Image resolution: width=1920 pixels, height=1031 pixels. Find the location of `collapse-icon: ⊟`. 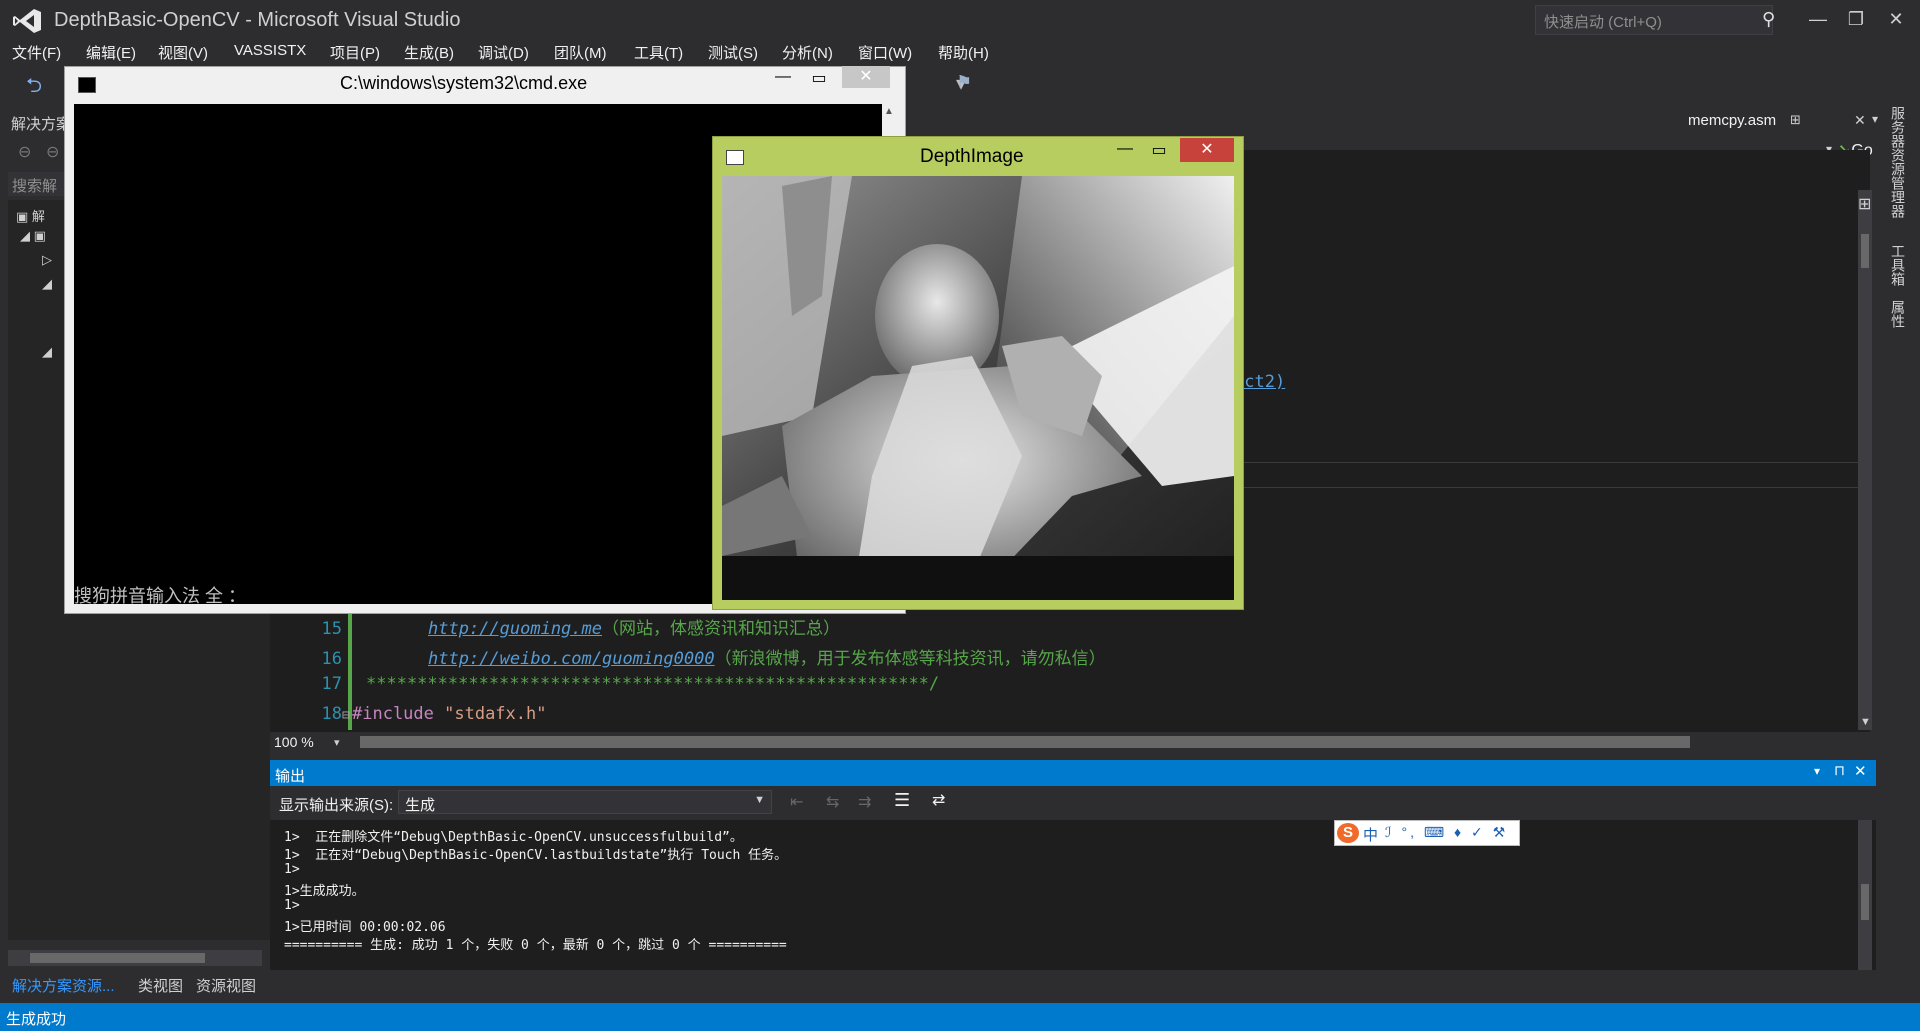

collapse-icon: ⊟ is located at coordinates (347, 715).